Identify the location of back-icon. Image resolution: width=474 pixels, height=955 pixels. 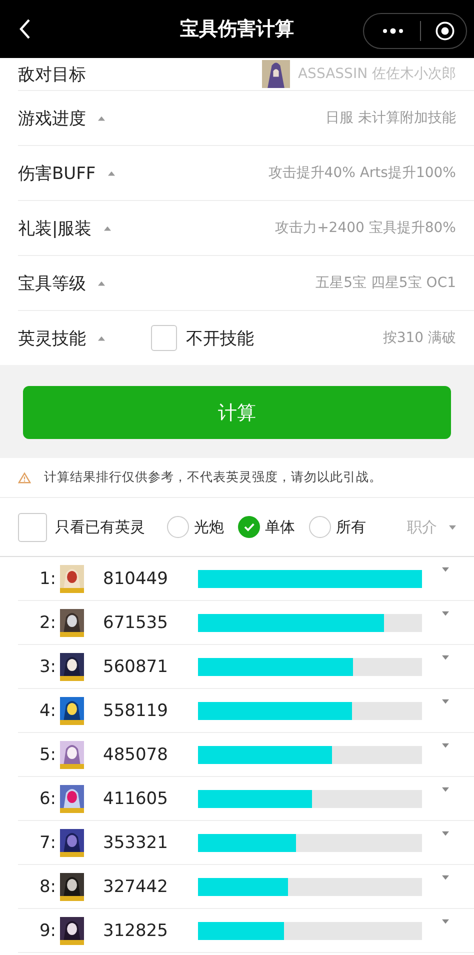
(25, 29).